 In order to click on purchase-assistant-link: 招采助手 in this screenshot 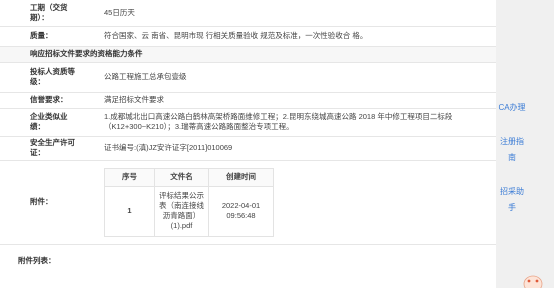, I will do `click(512, 200)`.